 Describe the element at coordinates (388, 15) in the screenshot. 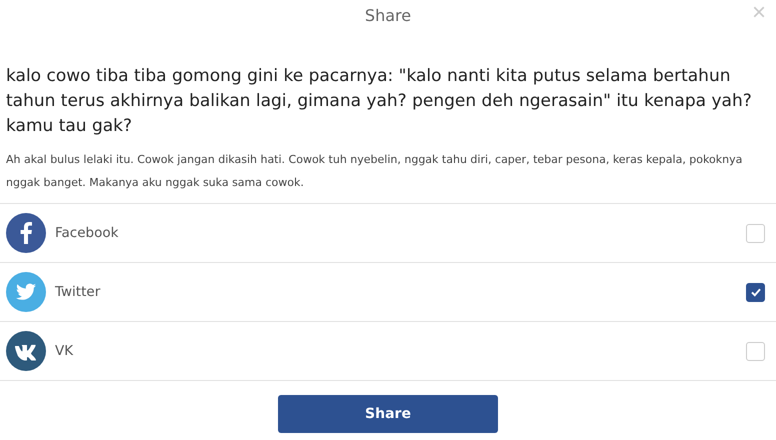

I see `dialog-title: Share` at that location.